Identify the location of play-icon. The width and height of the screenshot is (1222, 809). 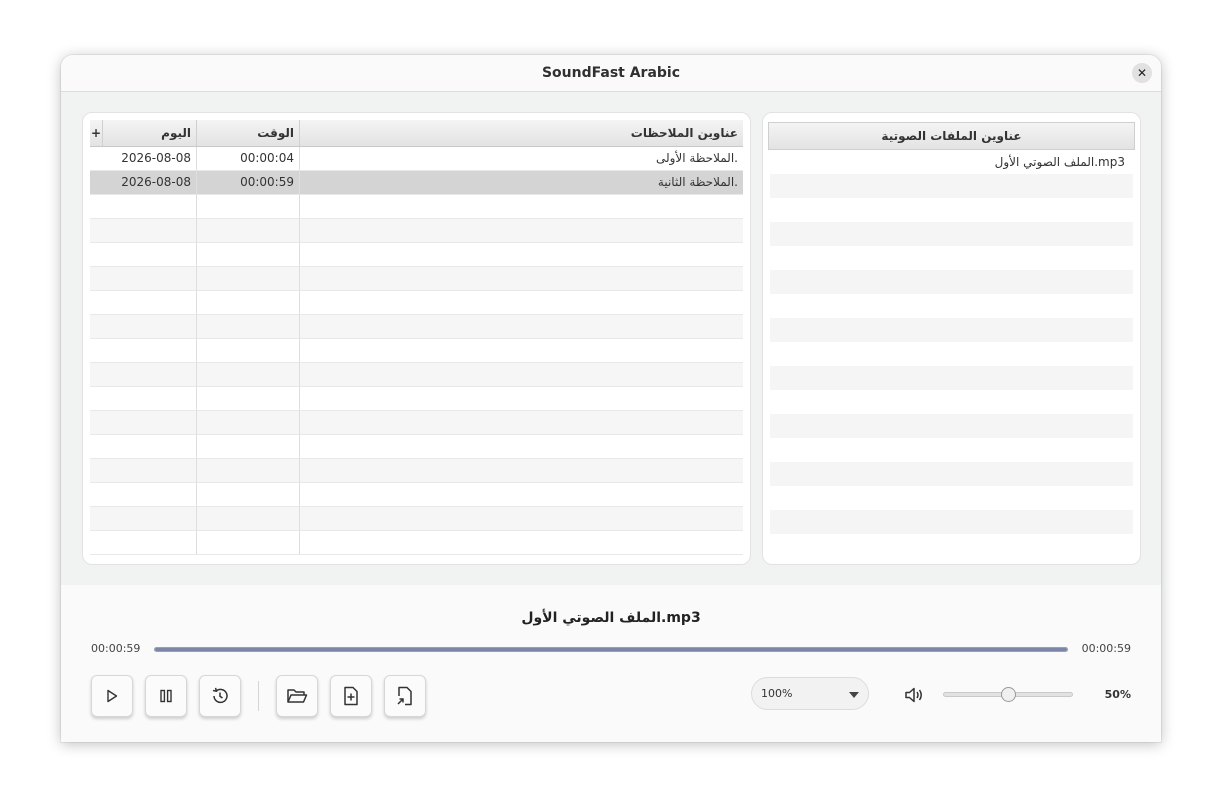
(112, 696).